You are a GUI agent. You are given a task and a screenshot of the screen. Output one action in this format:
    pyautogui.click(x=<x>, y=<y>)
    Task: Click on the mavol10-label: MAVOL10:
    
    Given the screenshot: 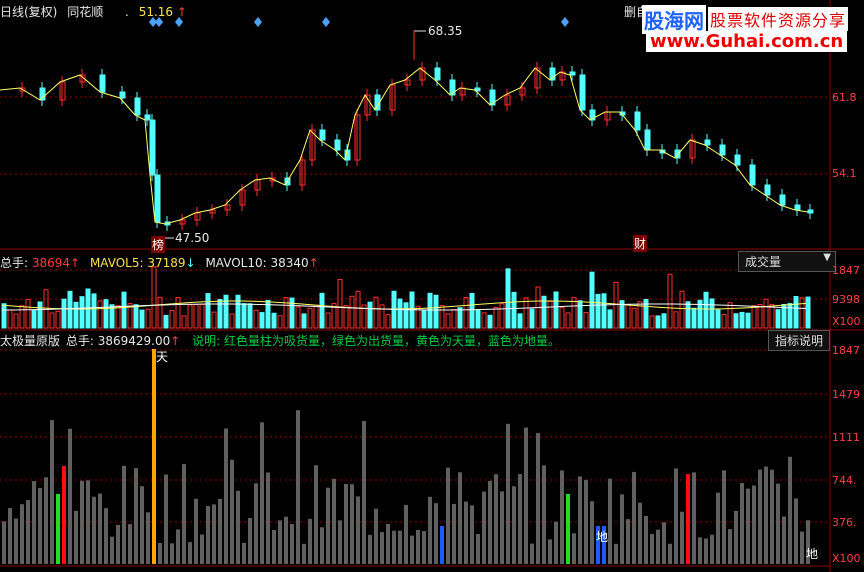 What is the action you would take?
    pyautogui.click(x=238, y=263)
    